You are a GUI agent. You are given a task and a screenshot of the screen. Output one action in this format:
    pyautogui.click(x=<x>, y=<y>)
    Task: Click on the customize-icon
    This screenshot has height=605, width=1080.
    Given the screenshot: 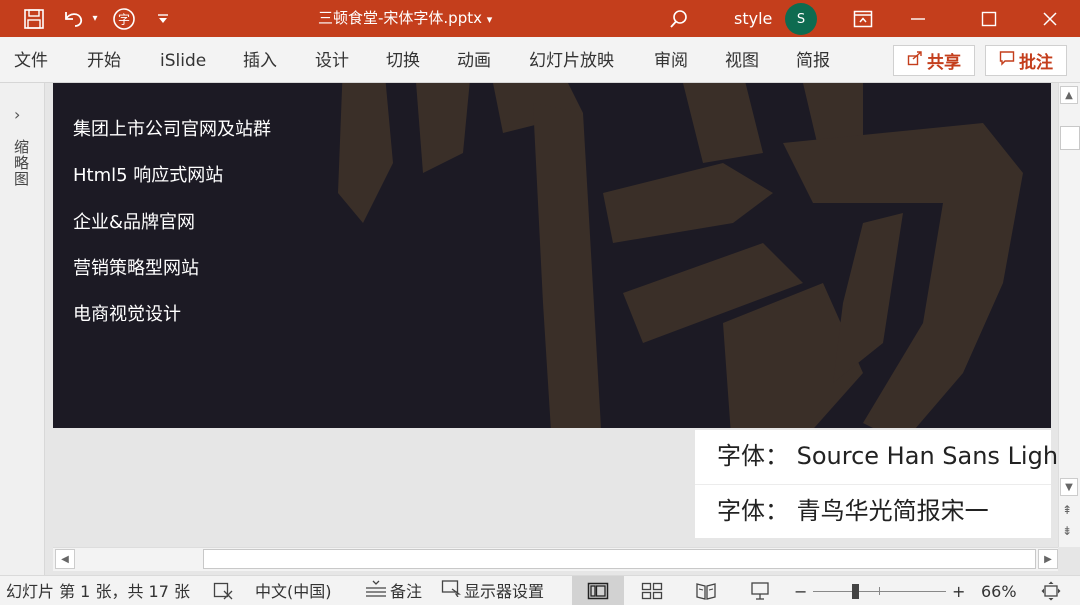 What is the action you would take?
    pyautogui.click(x=163, y=18)
    